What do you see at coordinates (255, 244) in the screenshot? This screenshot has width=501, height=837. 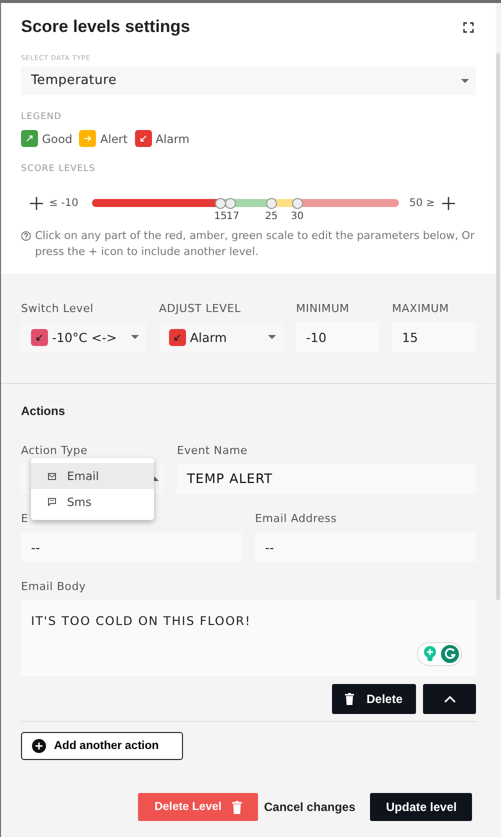 I see `help-text: Click on any part of the red, amber, green scale to edit the parameters below, Or press the + icon to include another level.` at bounding box center [255, 244].